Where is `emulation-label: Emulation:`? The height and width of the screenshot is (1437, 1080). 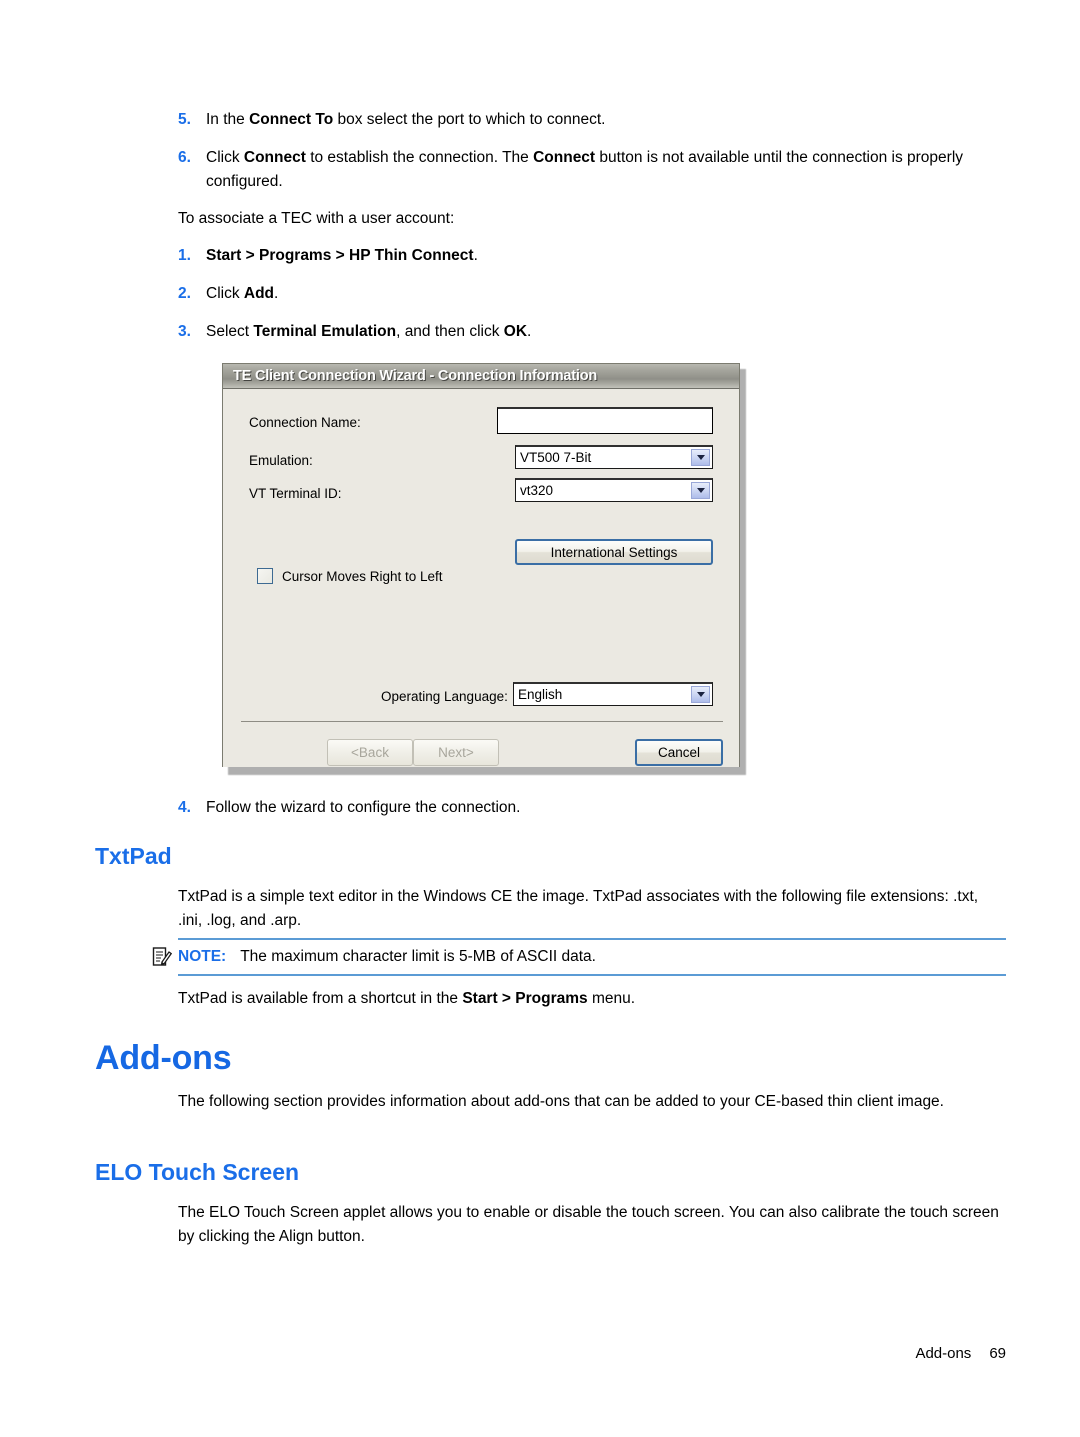 emulation-label: Emulation: is located at coordinates (281, 460).